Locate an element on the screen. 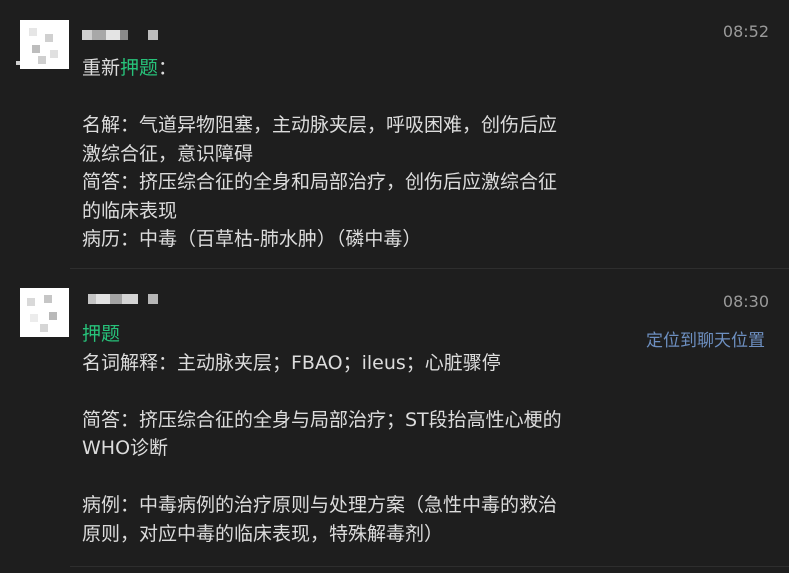 This screenshot has height=573, width=789. line-text: 简答：挤压综合征的全身与局部治疗；ST段抬高性心梗的 is located at coordinates (322, 419).